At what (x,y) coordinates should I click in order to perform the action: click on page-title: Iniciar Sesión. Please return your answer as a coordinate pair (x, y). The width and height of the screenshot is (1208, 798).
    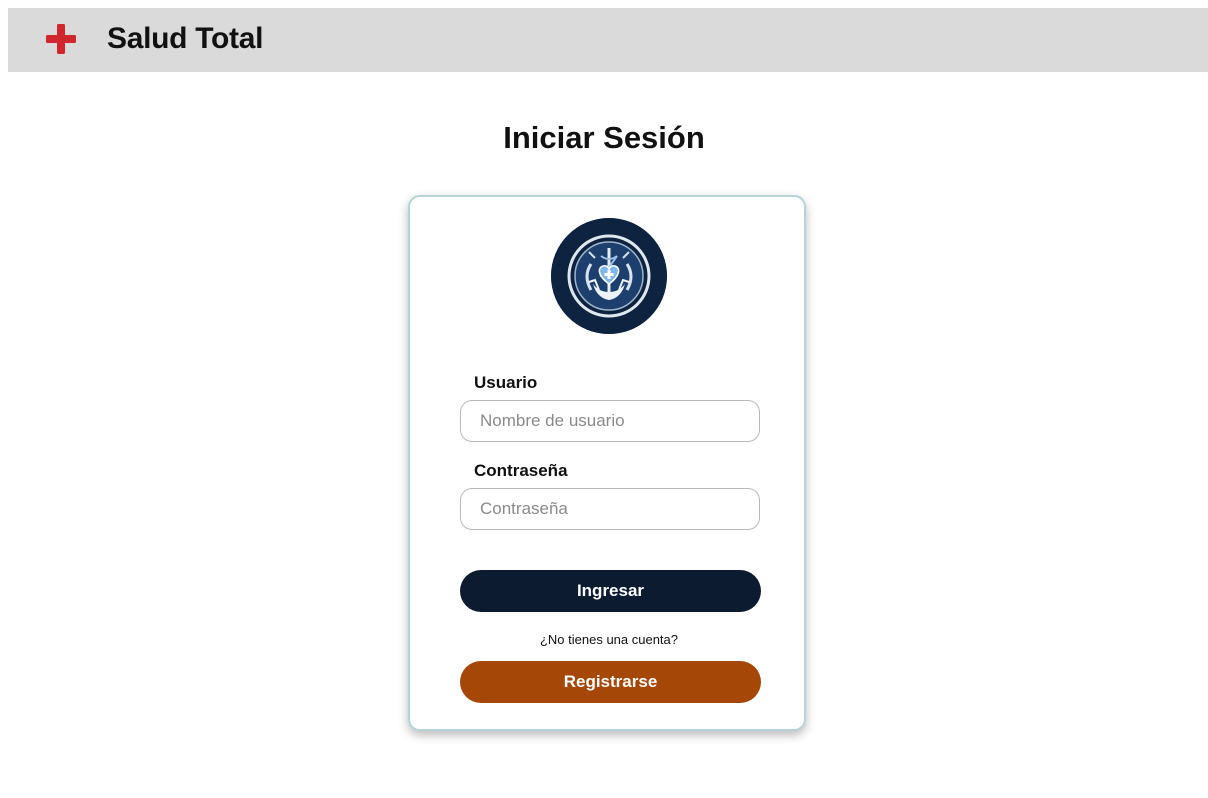
    Looking at the image, I should click on (604, 137).